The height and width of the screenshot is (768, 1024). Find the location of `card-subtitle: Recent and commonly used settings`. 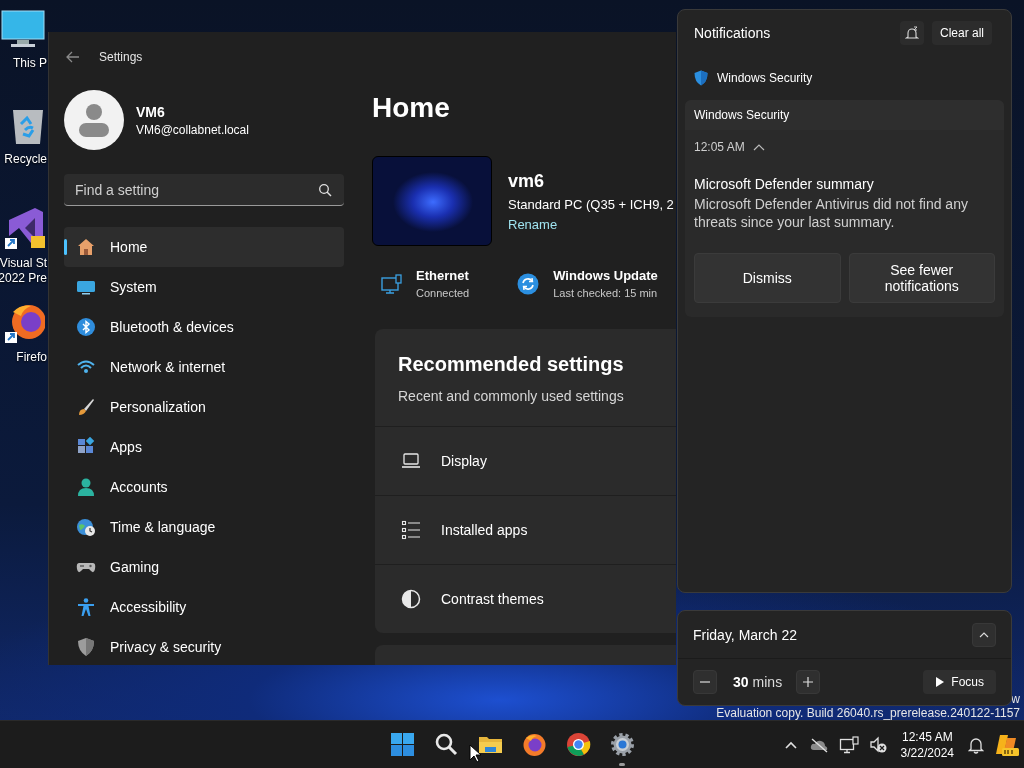

card-subtitle: Recent and commonly used settings is located at coordinates (511, 396).